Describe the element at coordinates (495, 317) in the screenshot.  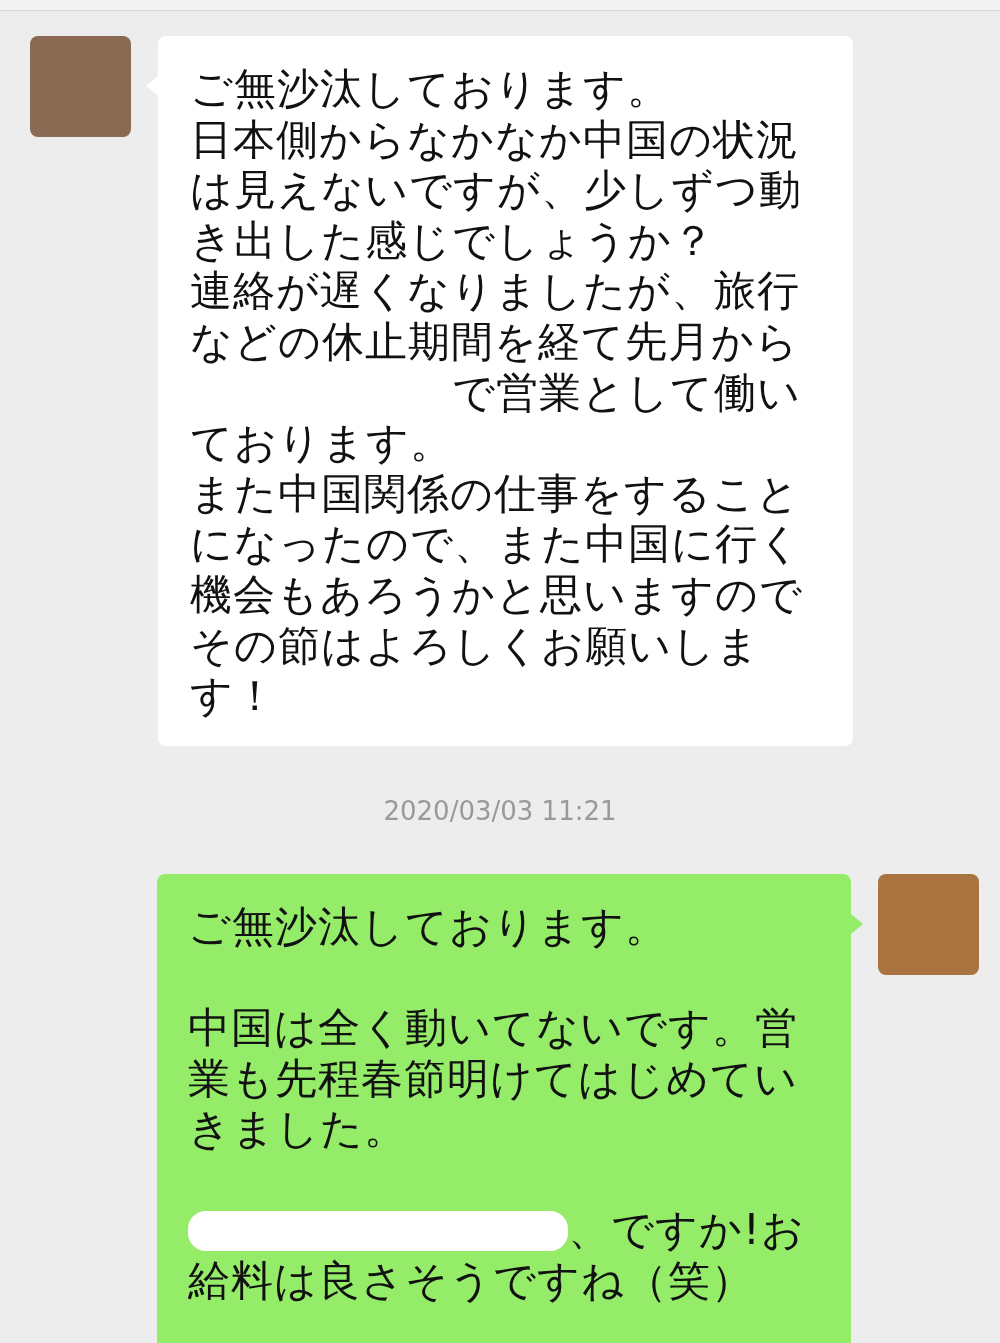
I see `message-text: 連絡が遅くなりましたが、旅行などの休止期間を経て先月から` at that location.